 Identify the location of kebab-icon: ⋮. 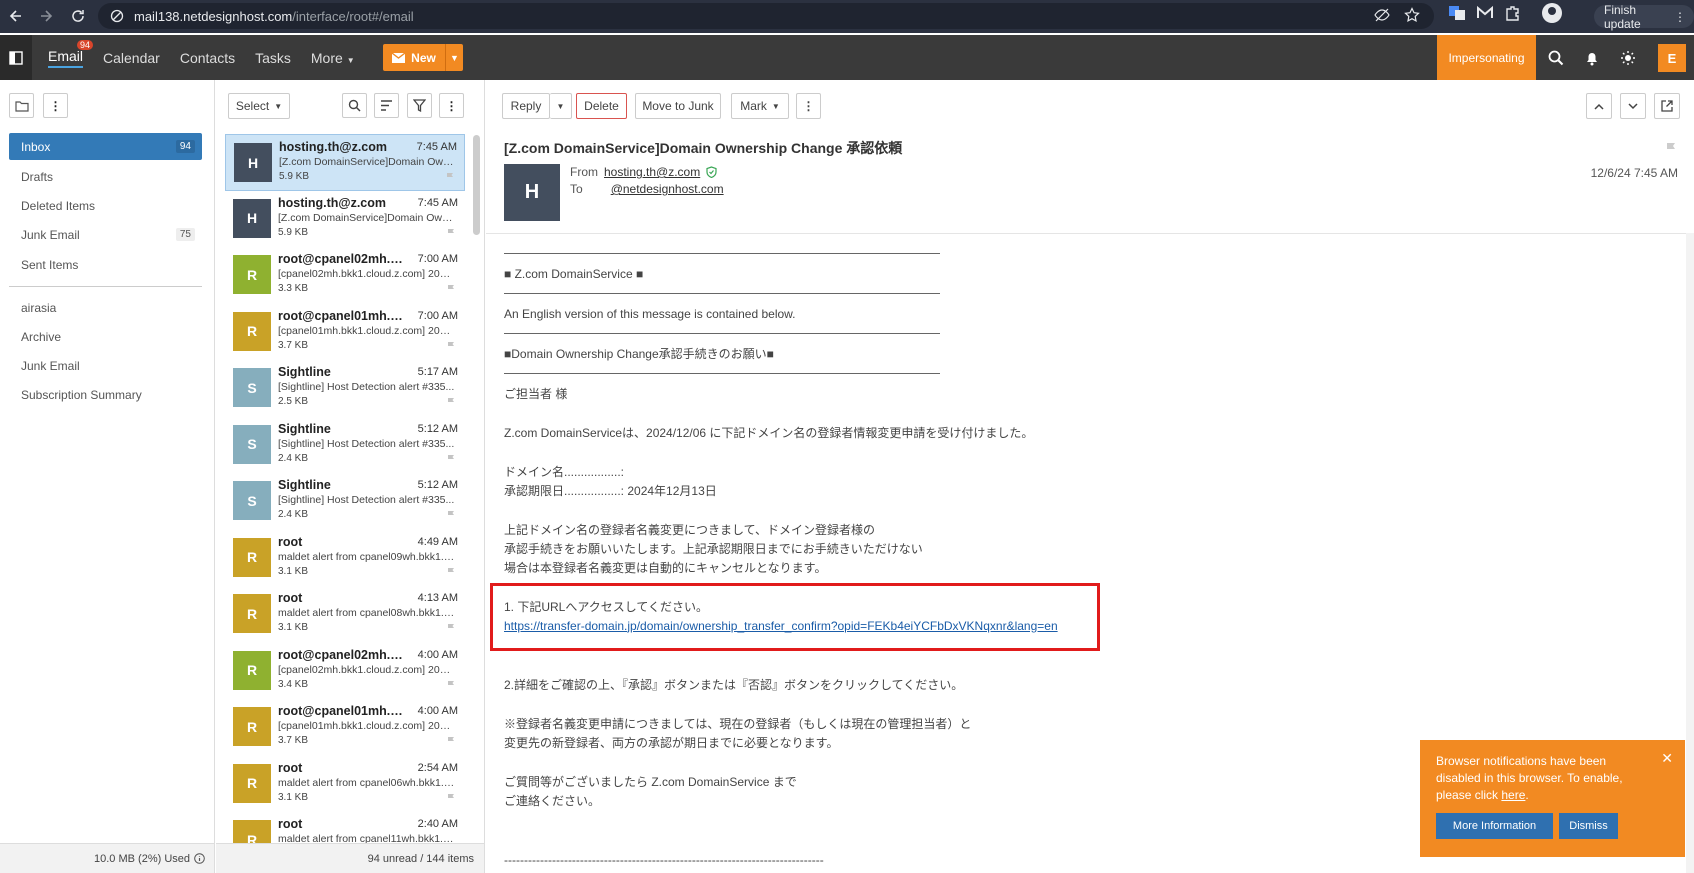
(451, 105).